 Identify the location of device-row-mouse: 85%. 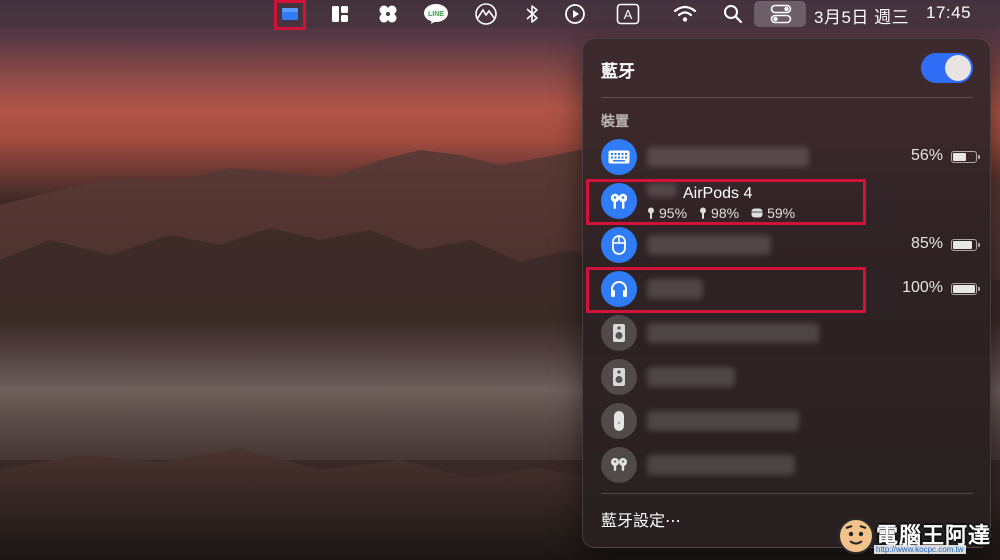
(789, 245).